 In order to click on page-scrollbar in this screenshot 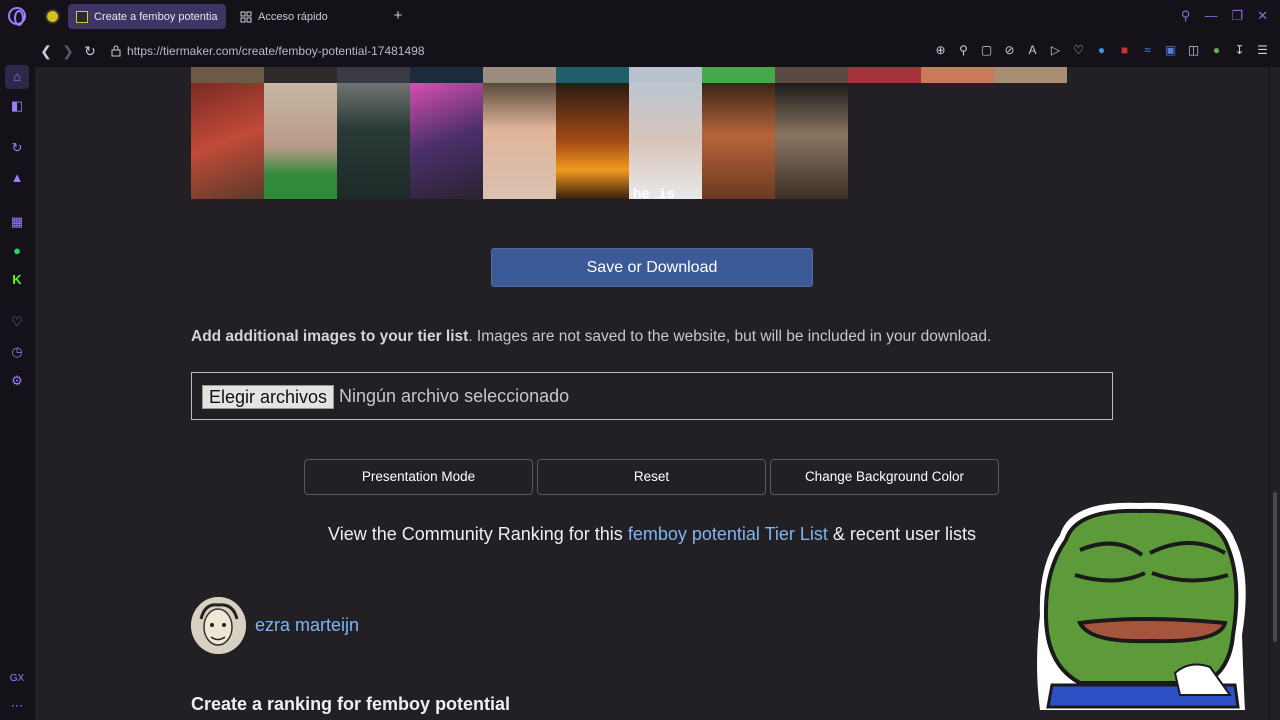, I will do `click(1275, 393)`.